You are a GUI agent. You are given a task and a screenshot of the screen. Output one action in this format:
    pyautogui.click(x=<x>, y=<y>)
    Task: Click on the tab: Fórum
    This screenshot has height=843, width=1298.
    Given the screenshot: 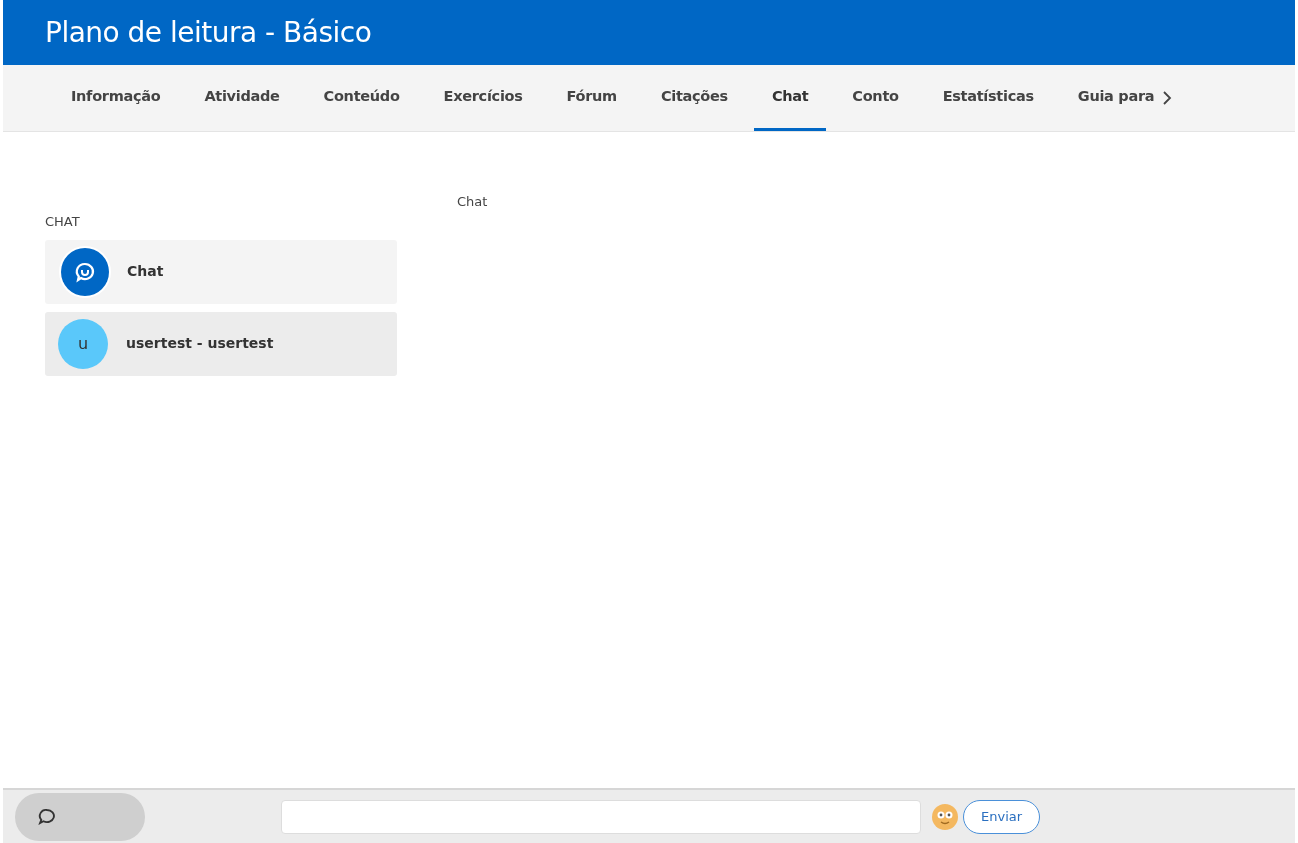 What is the action you would take?
    pyautogui.click(x=591, y=98)
    